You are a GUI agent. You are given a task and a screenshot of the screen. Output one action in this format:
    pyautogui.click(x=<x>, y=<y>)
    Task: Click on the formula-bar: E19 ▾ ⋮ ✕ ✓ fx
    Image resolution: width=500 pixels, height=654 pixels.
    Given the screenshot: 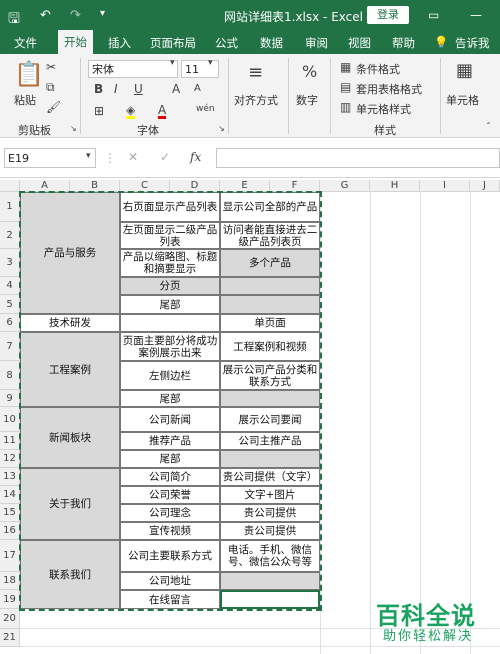 What is the action you would take?
    pyautogui.click(x=250, y=158)
    